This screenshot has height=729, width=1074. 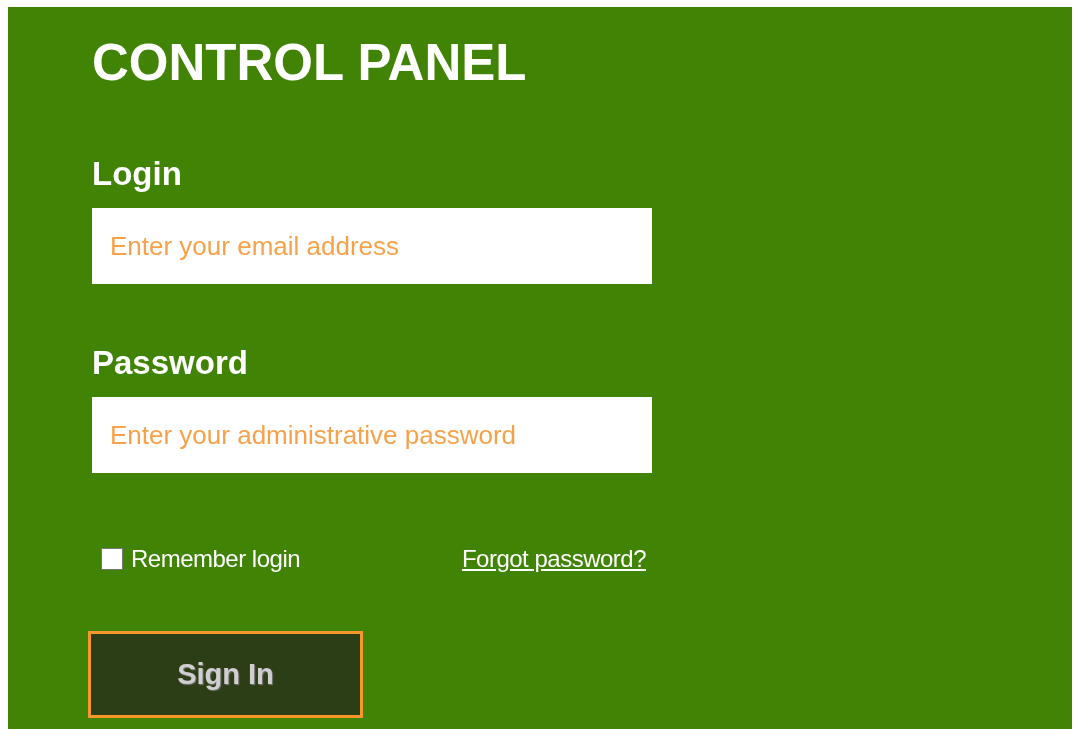 I want to click on field-label: Password, so click(x=170, y=362).